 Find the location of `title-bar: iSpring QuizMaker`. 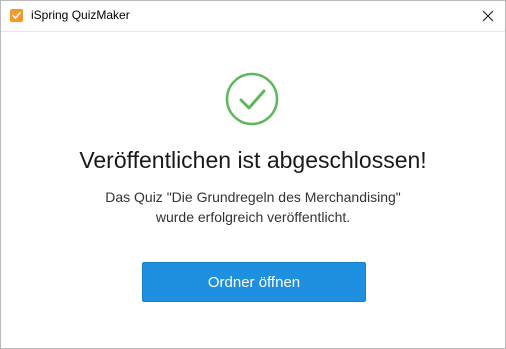

title-bar: iSpring QuizMaker is located at coordinates (253, 16).